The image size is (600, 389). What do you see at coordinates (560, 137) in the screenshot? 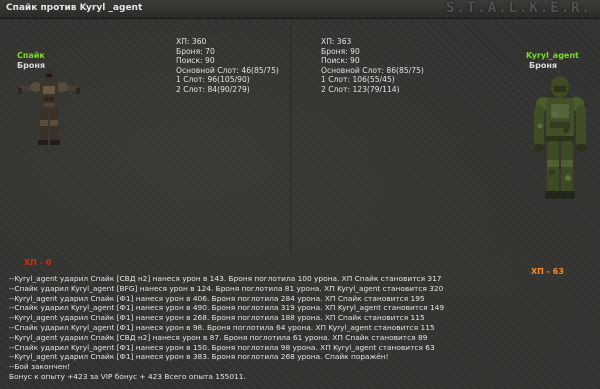
I see `camo-armor-soldier-figure-icon` at bounding box center [560, 137].